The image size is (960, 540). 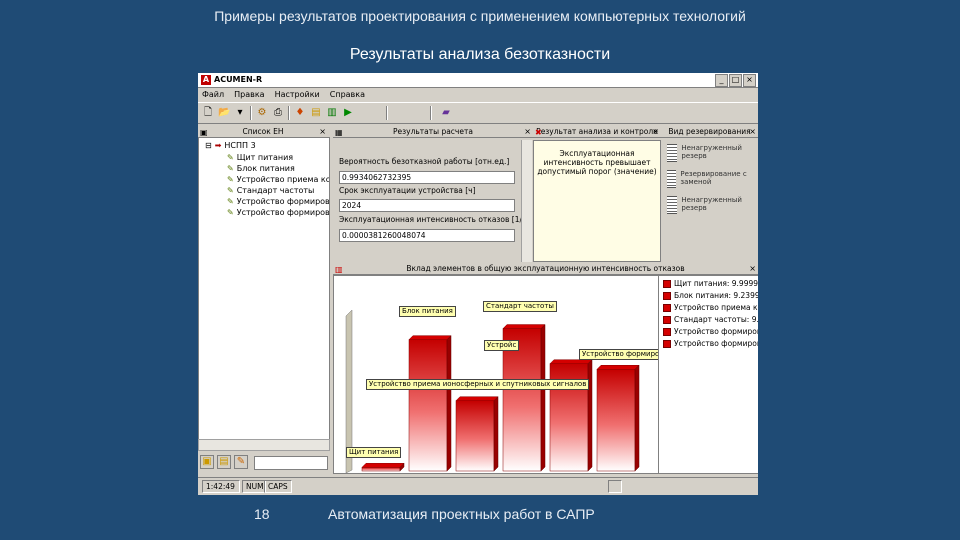 What do you see at coordinates (480, 54) in the screenshot?
I see `slide-subtitle: Результаты анализа безотказности` at bounding box center [480, 54].